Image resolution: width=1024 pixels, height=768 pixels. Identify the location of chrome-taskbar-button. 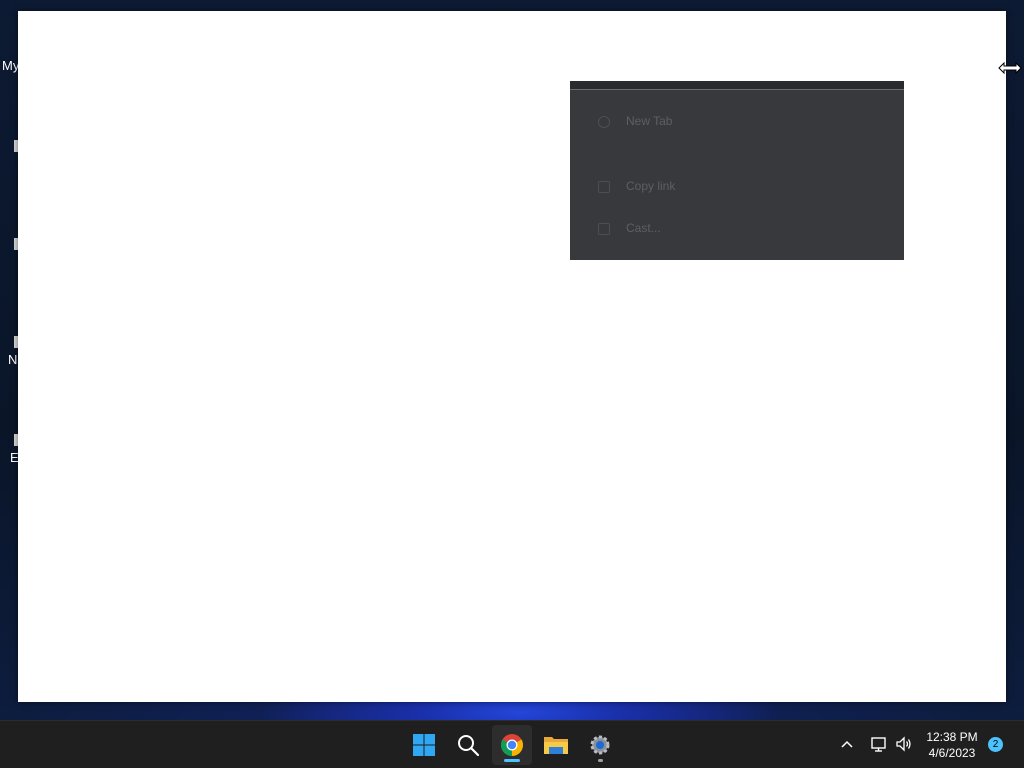
(512, 745).